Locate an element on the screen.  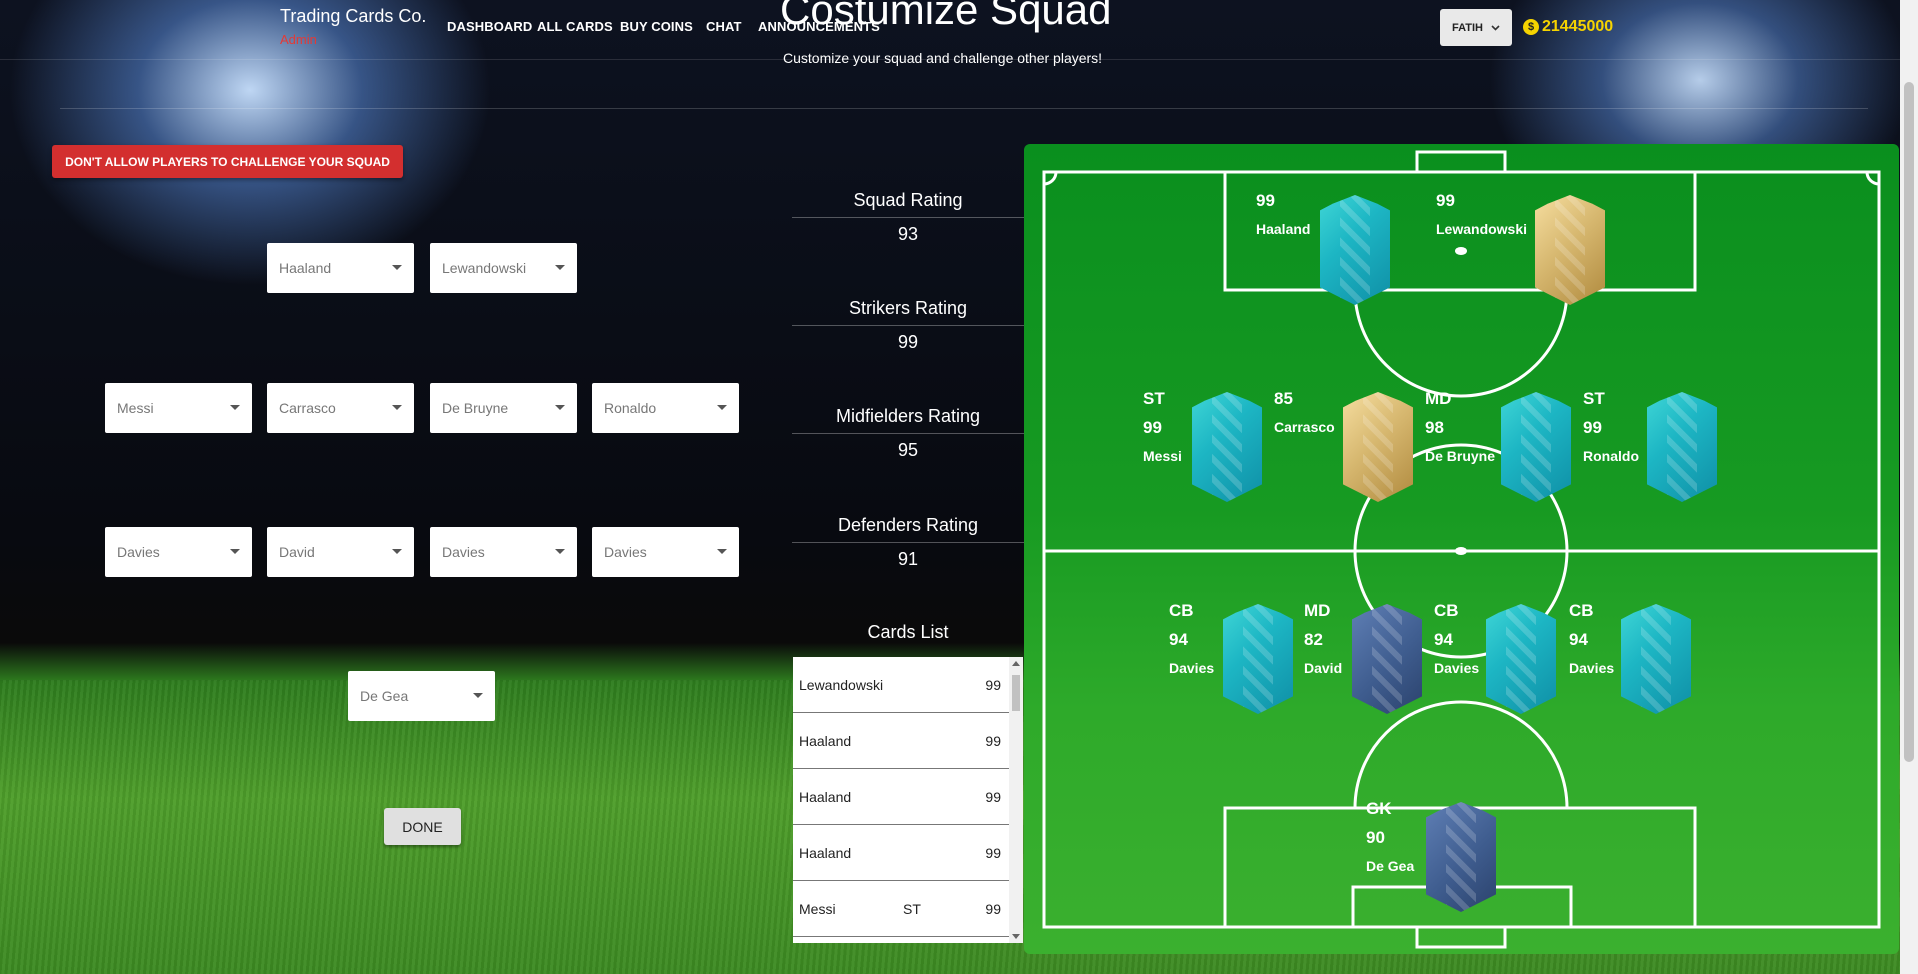
rating-value: 99 is located at coordinates (908, 342).